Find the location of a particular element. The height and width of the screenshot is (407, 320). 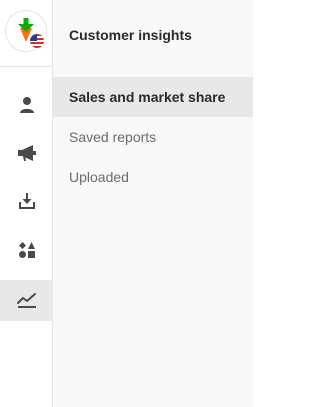

rail-item-downloads is located at coordinates (26, 201).